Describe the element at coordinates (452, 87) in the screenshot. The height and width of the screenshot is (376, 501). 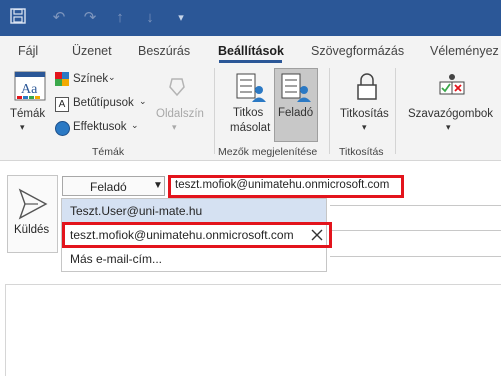
I see `voting-buttons-icon` at that location.